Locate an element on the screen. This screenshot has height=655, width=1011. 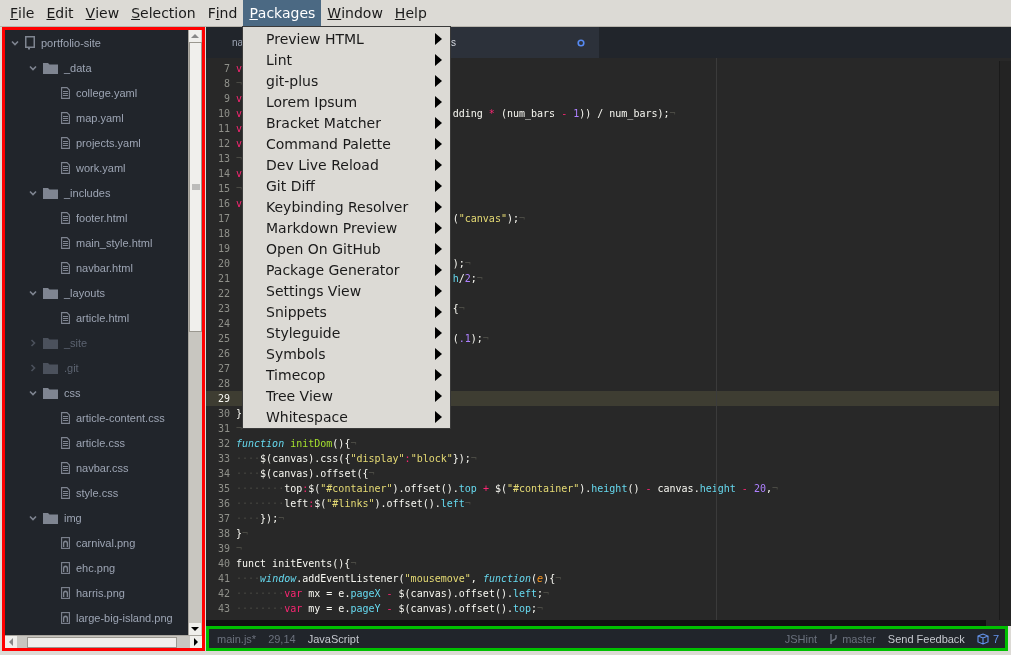
line-number: 23 is located at coordinates (223, 309).